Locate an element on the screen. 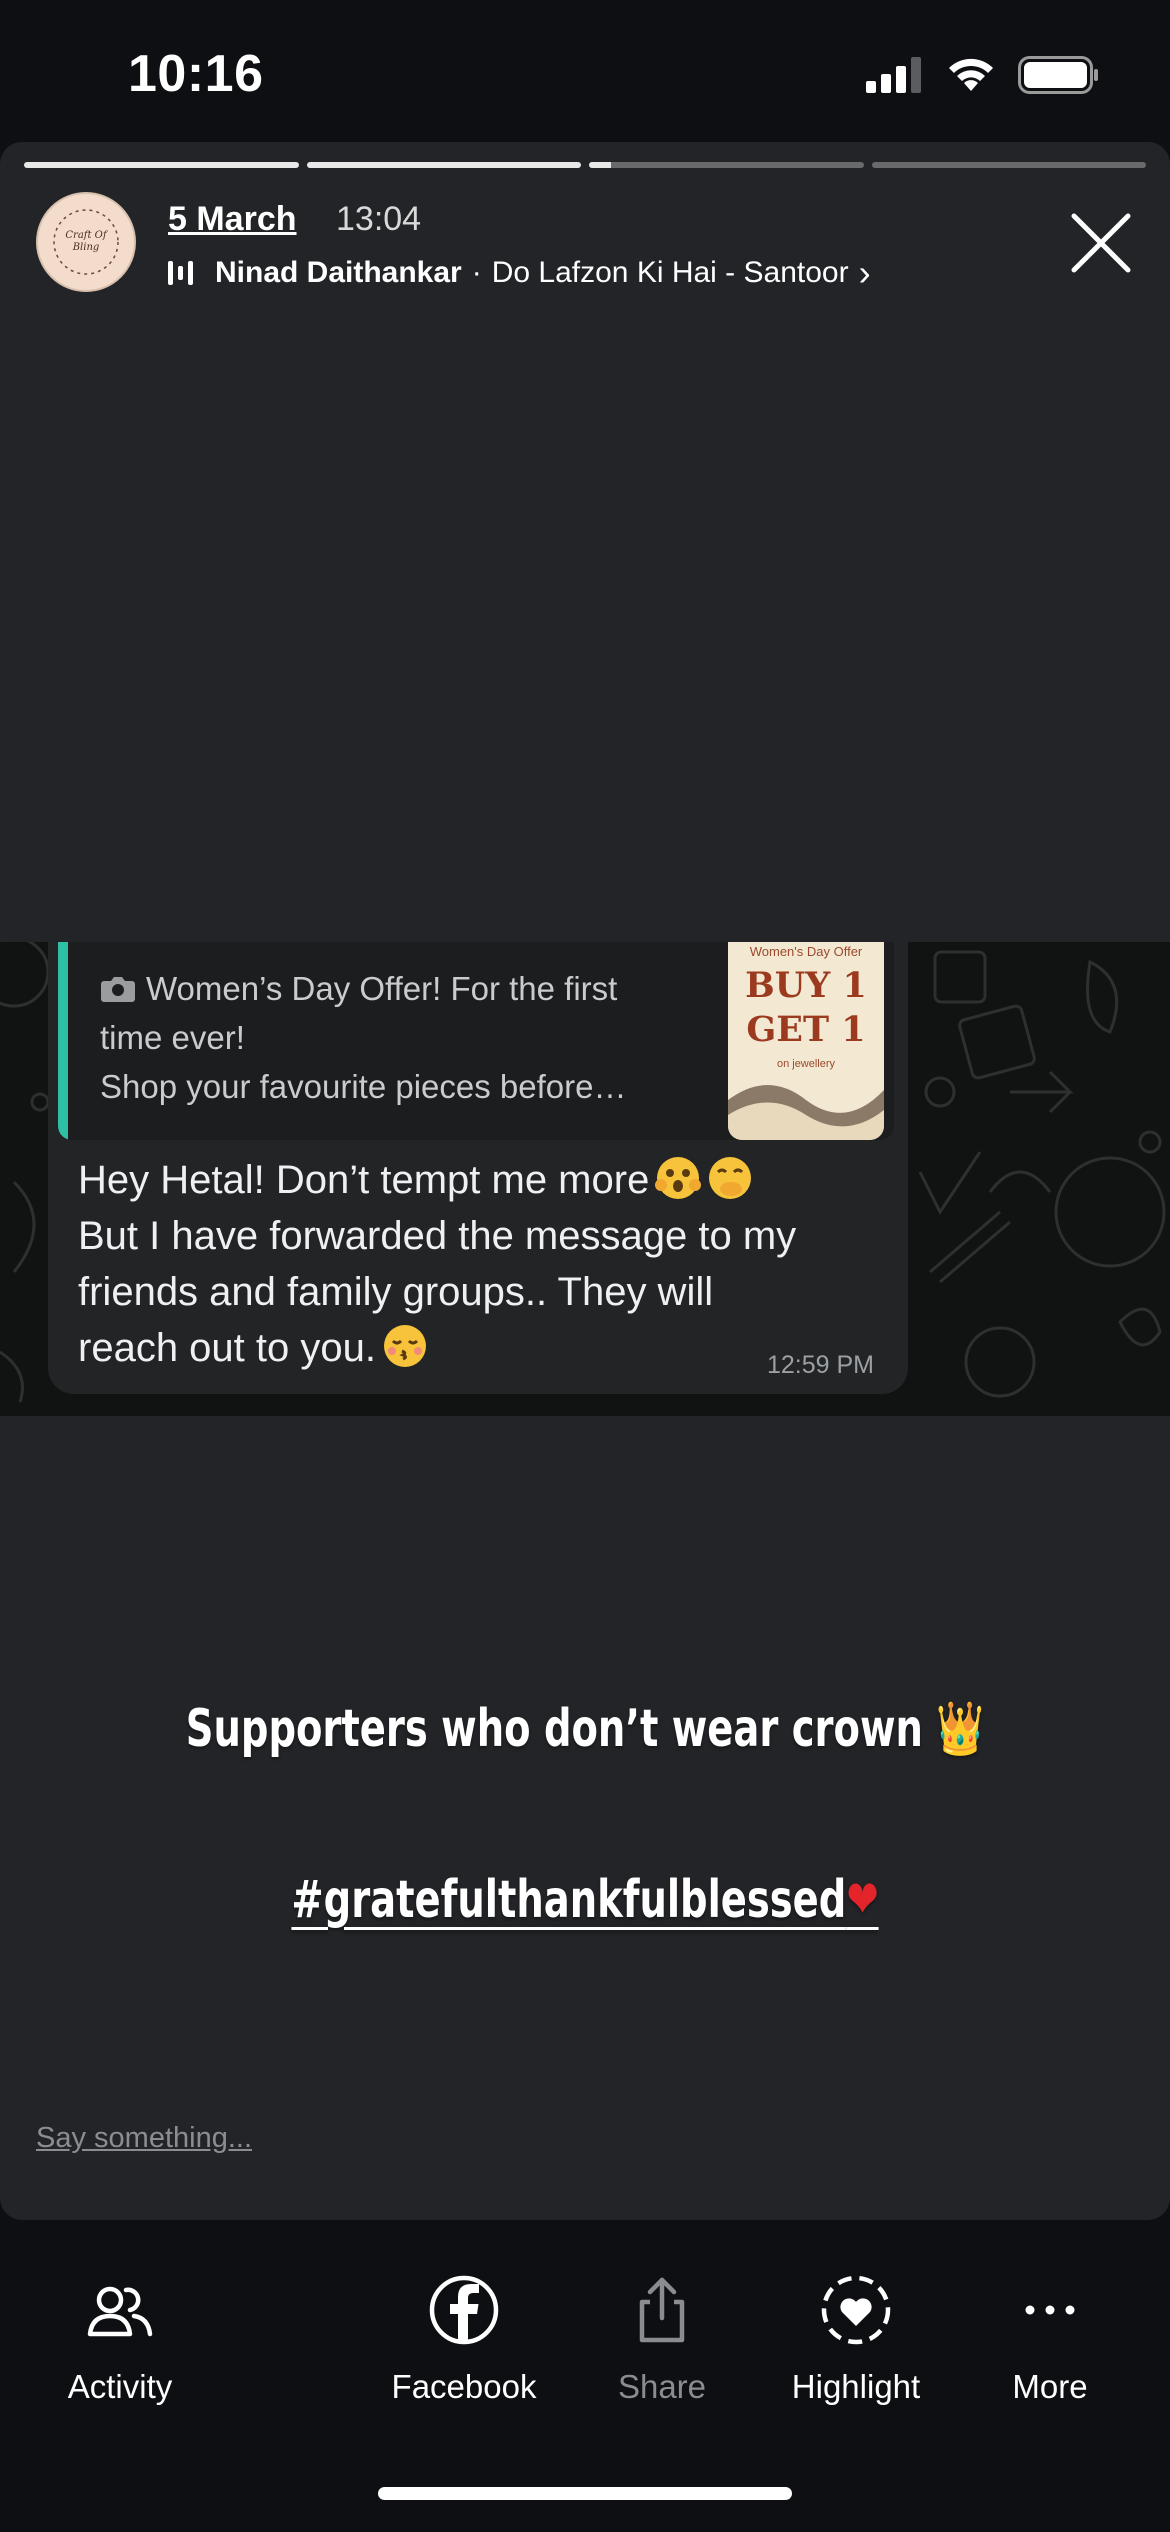 The image size is (1170, 2532). more-button: More is located at coordinates (1050, 2339).